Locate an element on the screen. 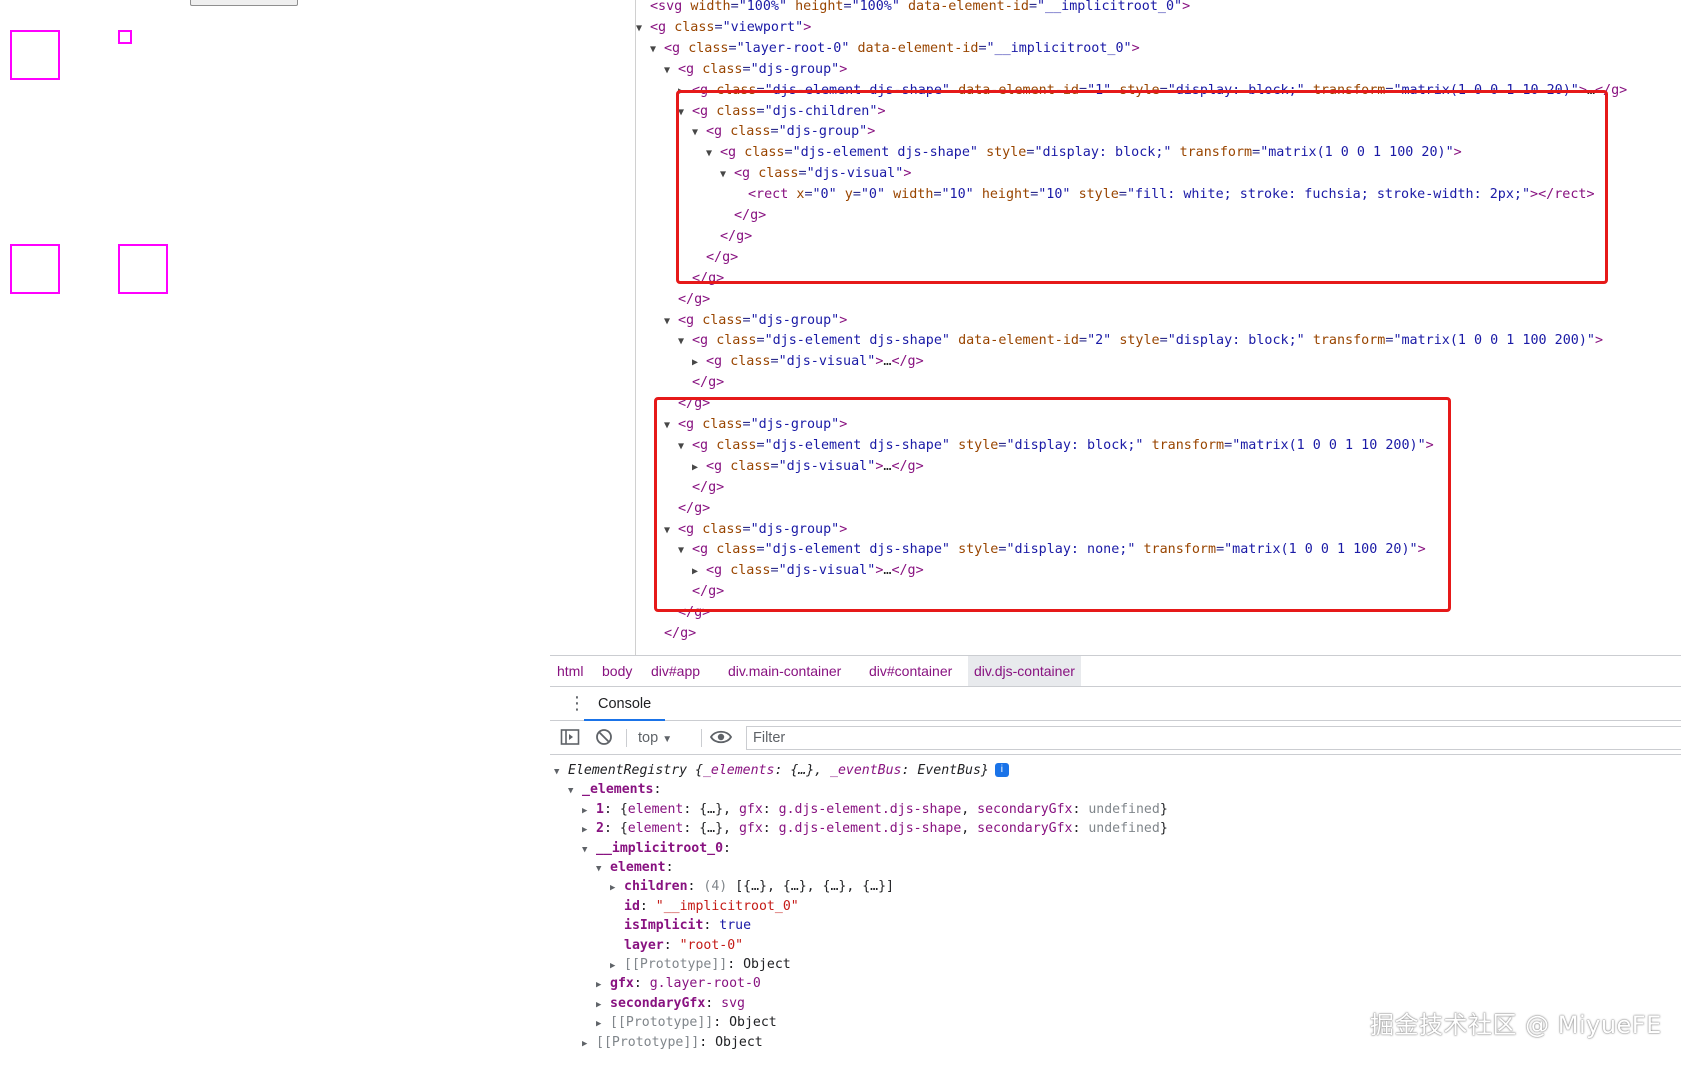  console-tree-line: ▼ element: is located at coordinates (635, 868).